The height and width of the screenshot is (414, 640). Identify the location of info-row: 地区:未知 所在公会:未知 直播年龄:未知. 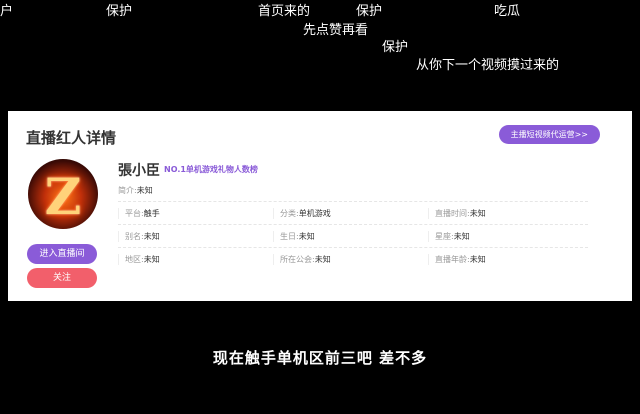
(353, 258).